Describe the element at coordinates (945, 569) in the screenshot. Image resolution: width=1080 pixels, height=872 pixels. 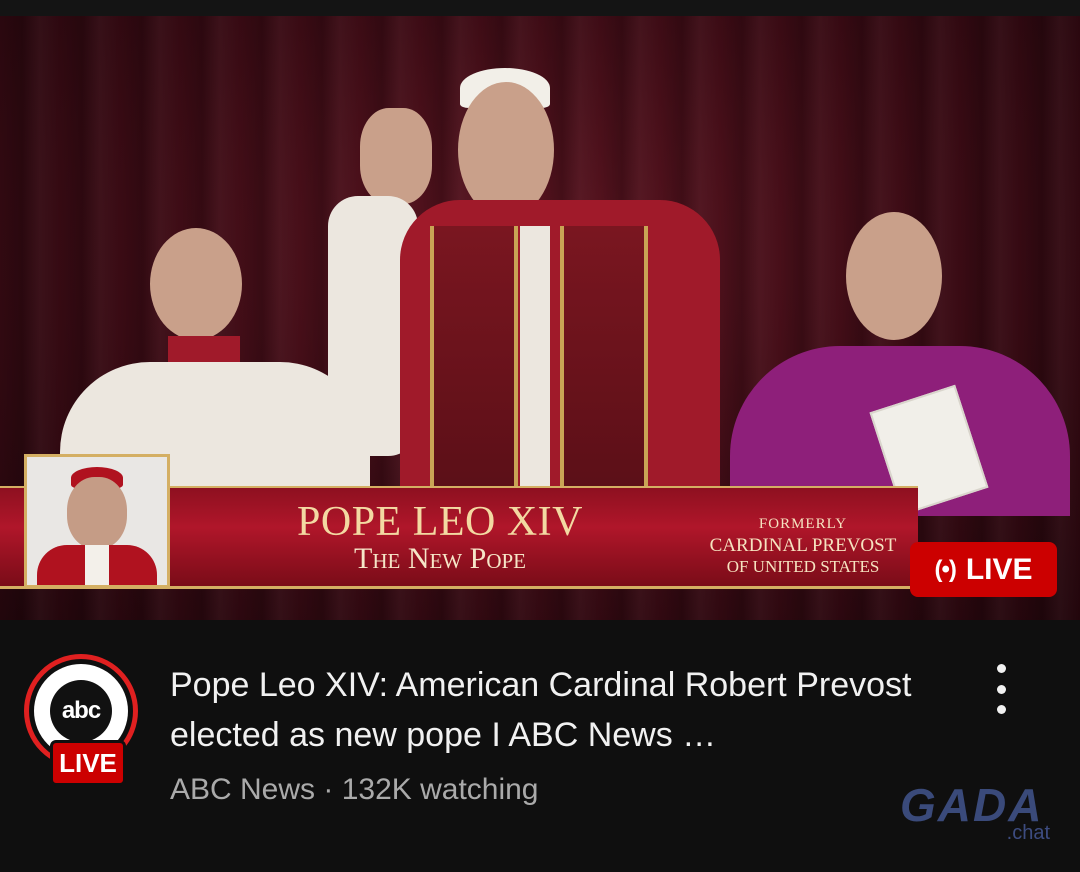
I see `broadcast-icon: (•)` at that location.